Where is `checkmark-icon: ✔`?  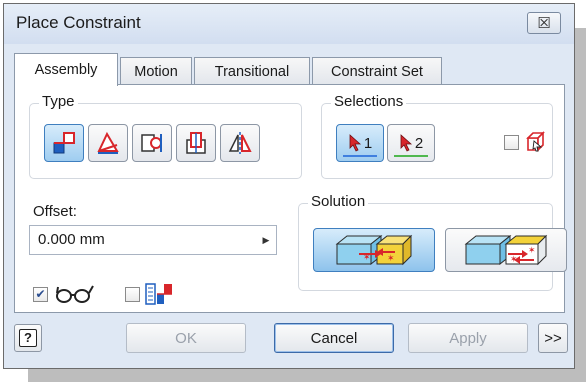
checkmark-icon: ✔ is located at coordinates (40, 294).